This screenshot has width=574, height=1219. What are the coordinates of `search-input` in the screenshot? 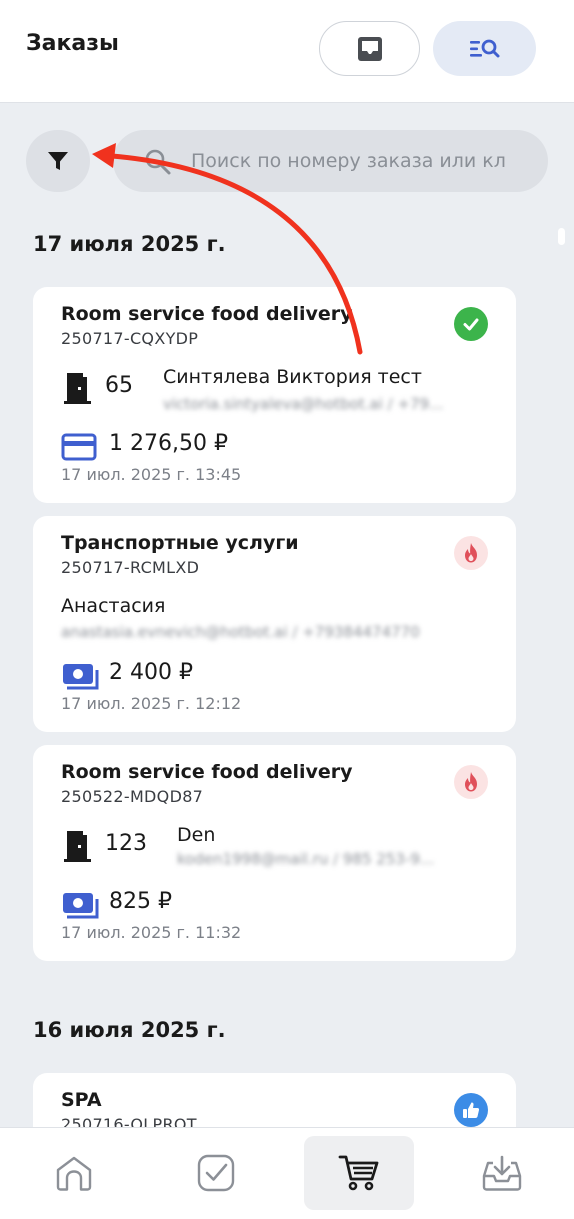 It's located at (366, 161).